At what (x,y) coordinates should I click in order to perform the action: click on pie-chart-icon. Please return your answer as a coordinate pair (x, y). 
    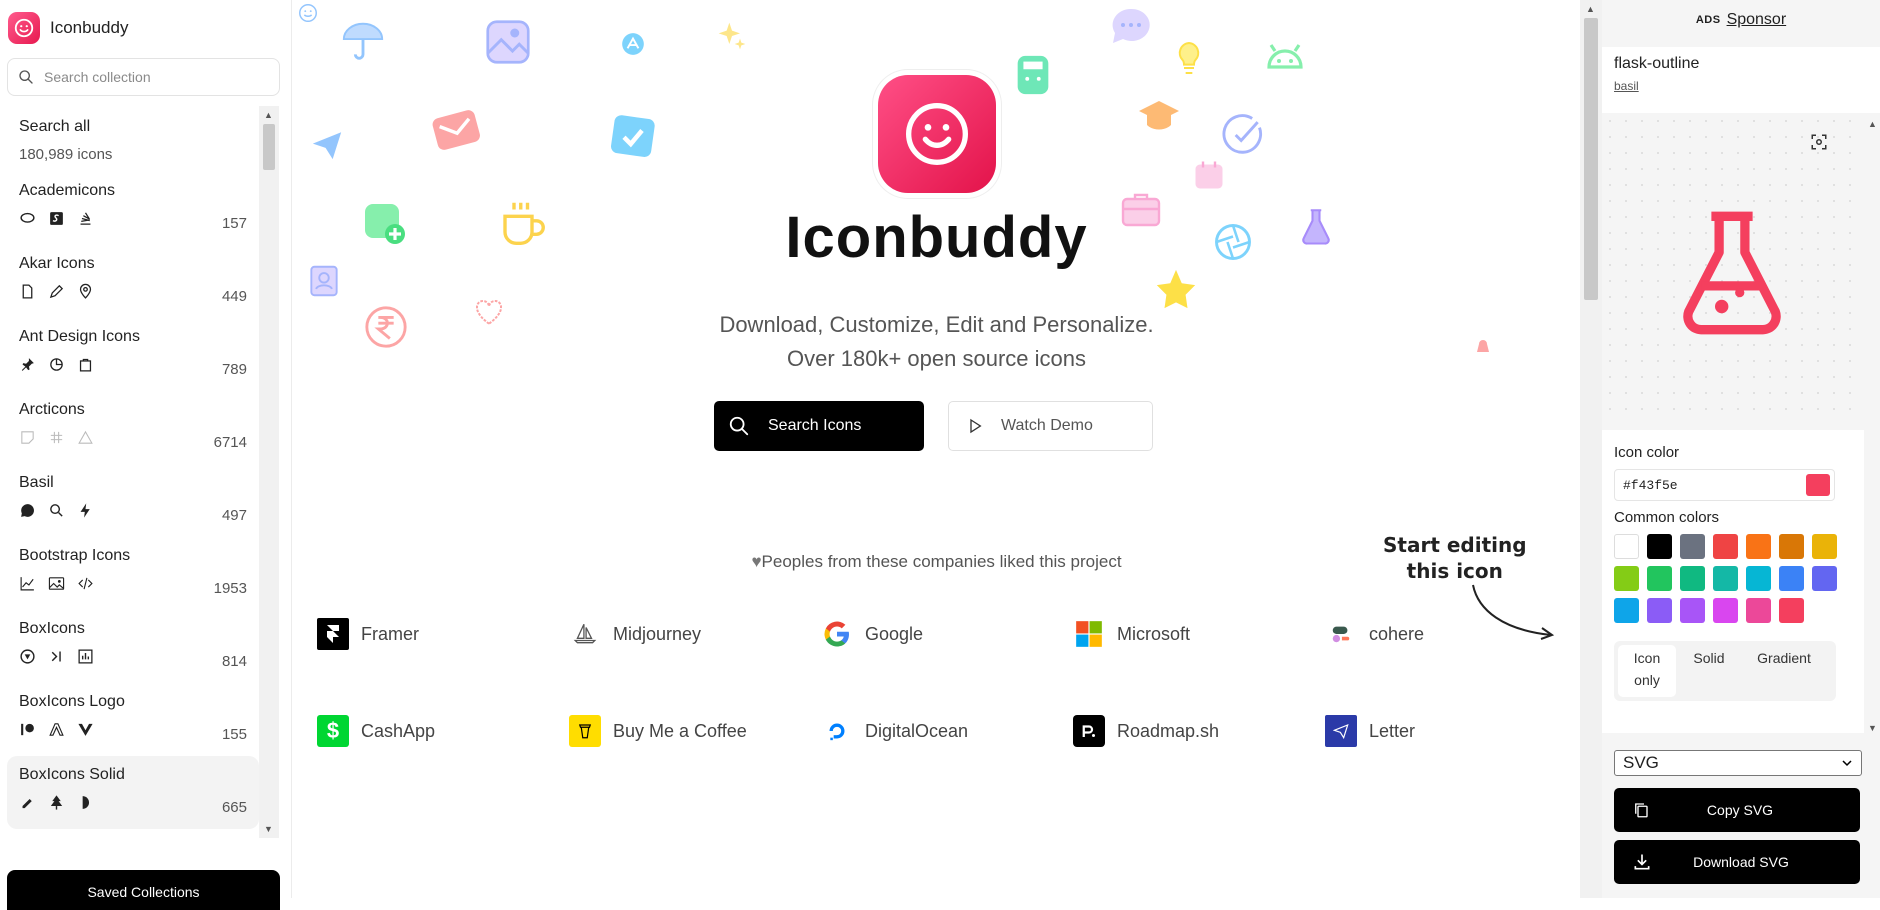
    Looking at the image, I should click on (56, 364).